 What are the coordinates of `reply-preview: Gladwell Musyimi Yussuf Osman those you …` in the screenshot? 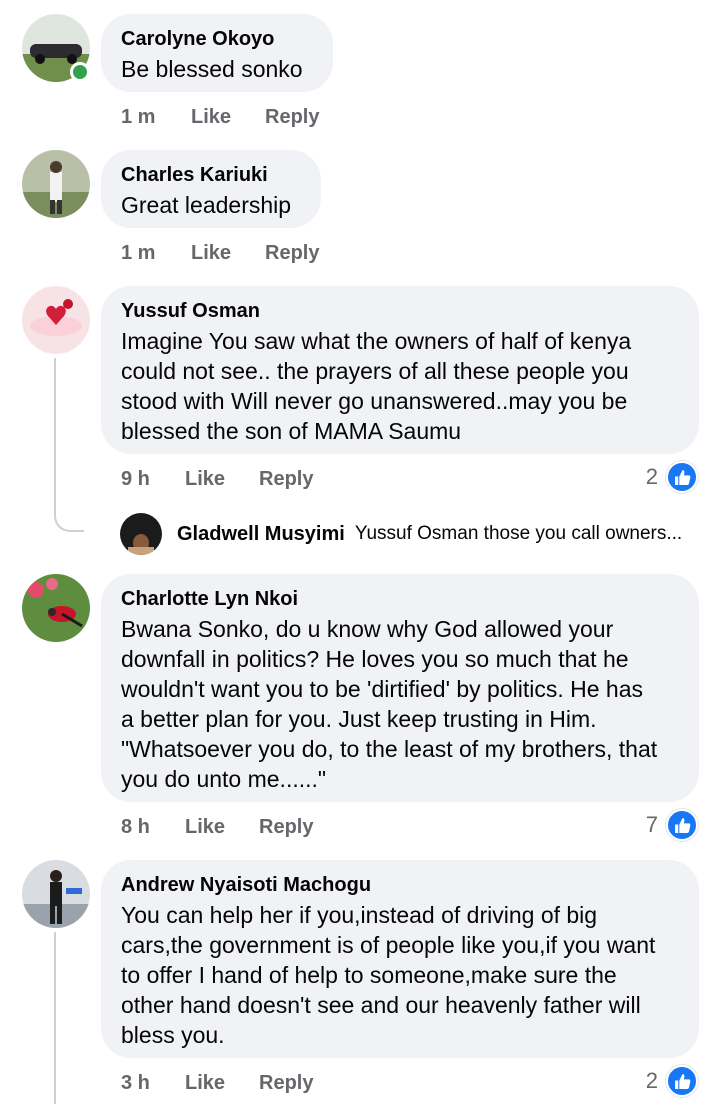 It's located at (401, 534).